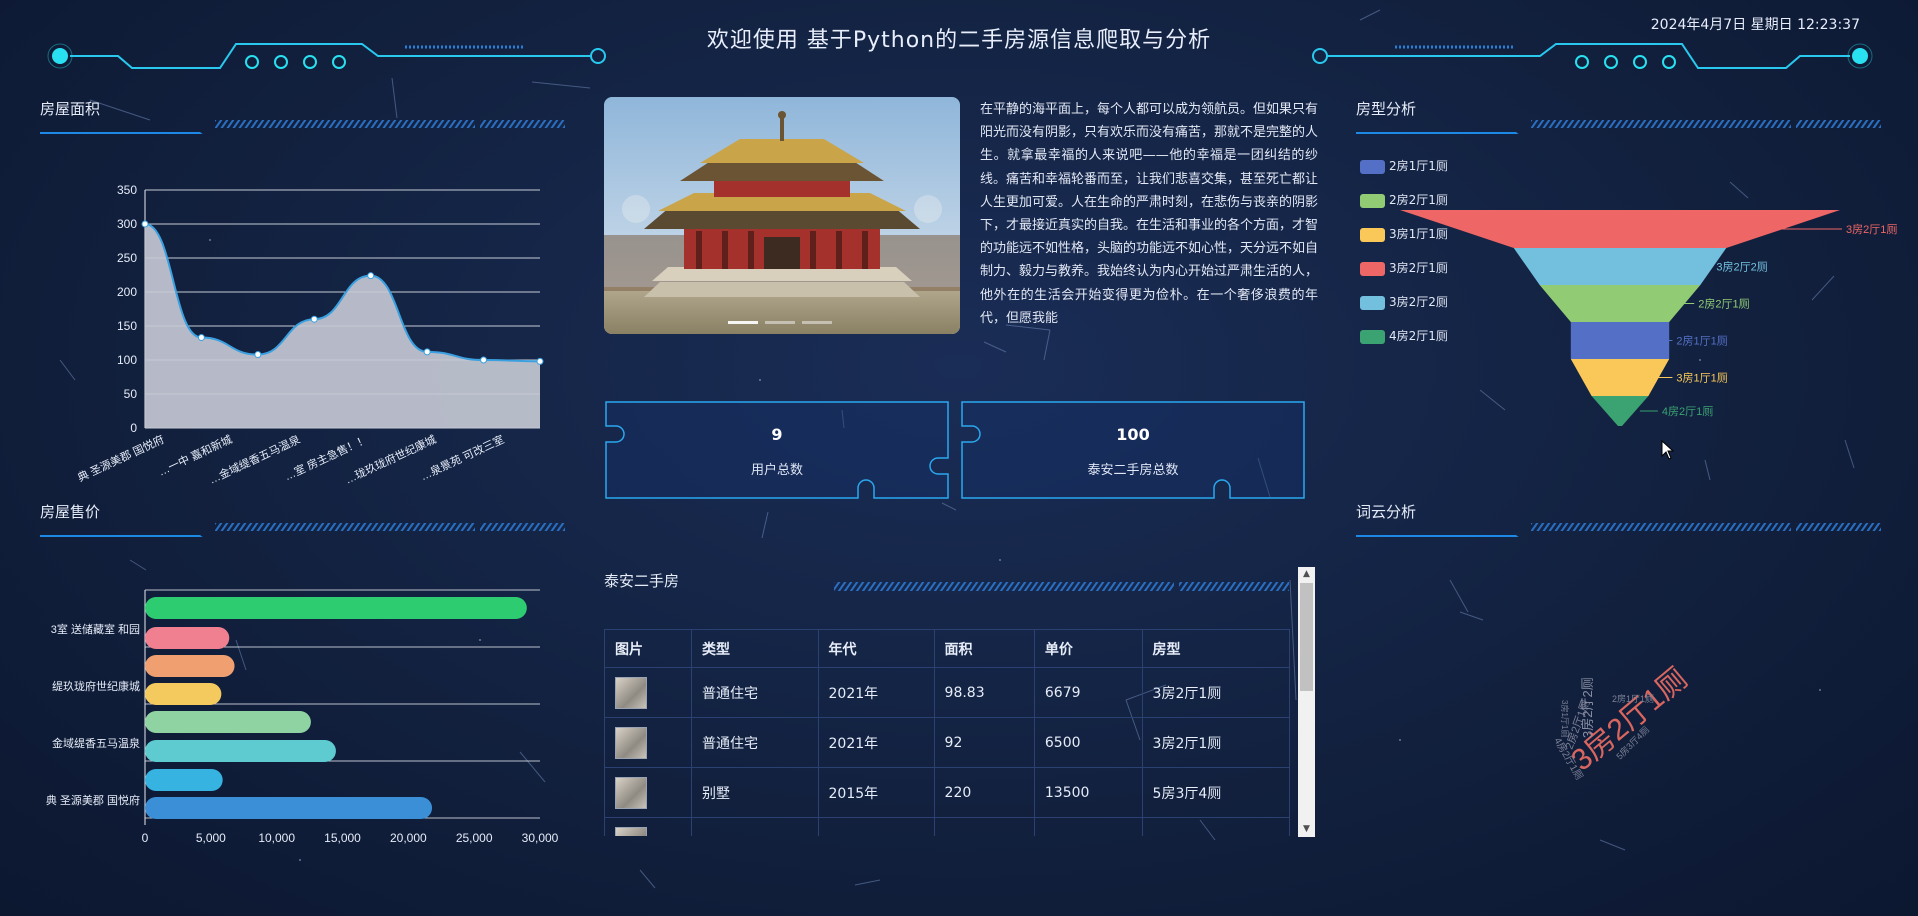 The width and height of the screenshot is (1918, 916). What do you see at coordinates (93, 800) in the screenshot?
I see `y-category-label: 典 圣源美郡 国悦府` at bounding box center [93, 800].